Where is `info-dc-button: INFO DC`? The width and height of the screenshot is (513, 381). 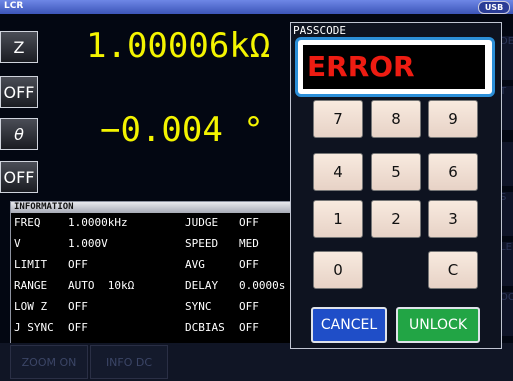
info-dc-button: INFO DC is located at coordinates (129, 362).